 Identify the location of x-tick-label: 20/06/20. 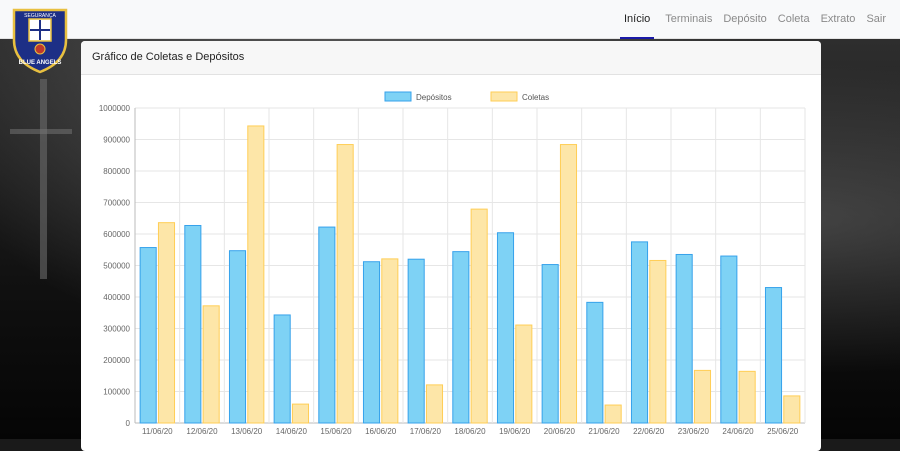
(560, 431).